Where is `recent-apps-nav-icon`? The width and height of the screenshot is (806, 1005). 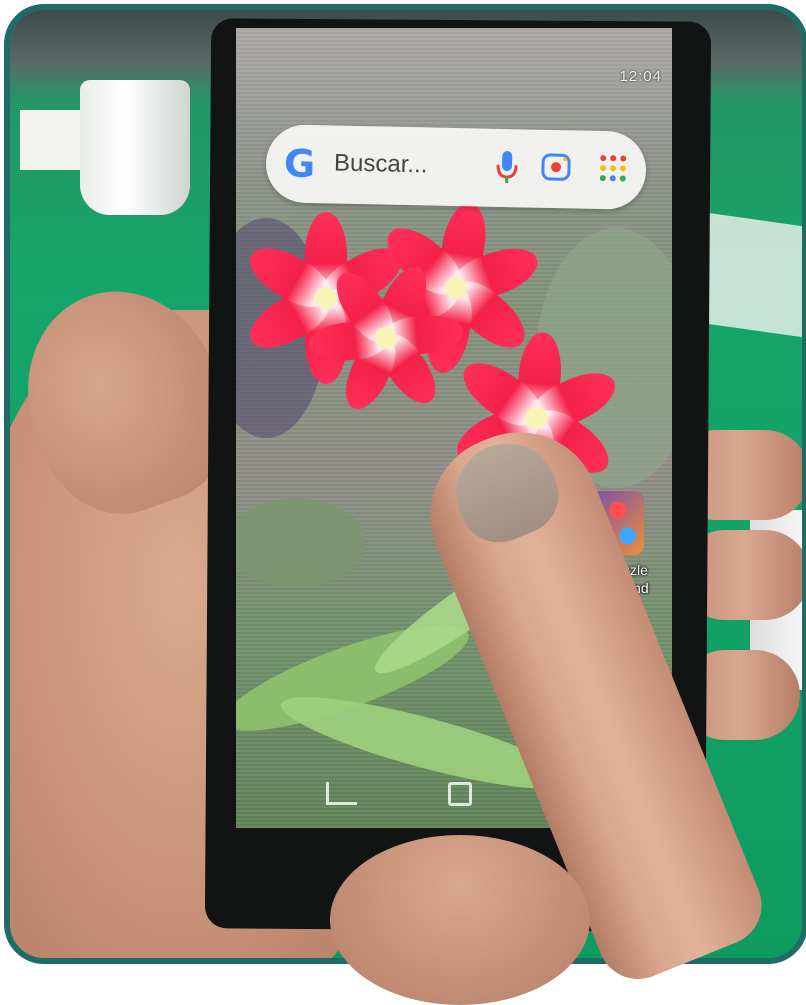
recent-apps-nav-icon is located at coordinates (460, 794).